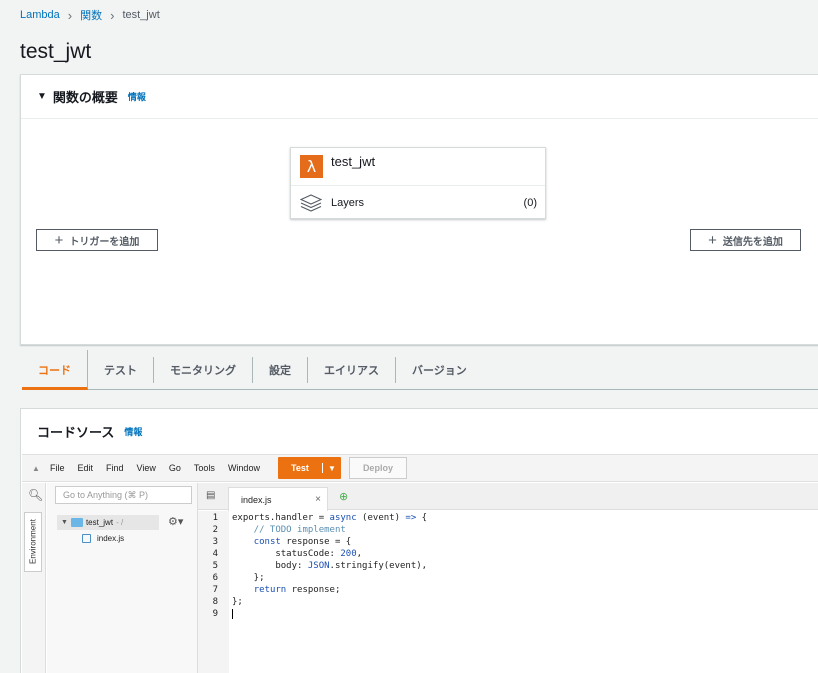 The width and height of the screenshot is (818, 673). What do you see at coordinates (56, 51) in the screenshot?
I see `page-title: test_jwt` at bounding box center [56, 51].